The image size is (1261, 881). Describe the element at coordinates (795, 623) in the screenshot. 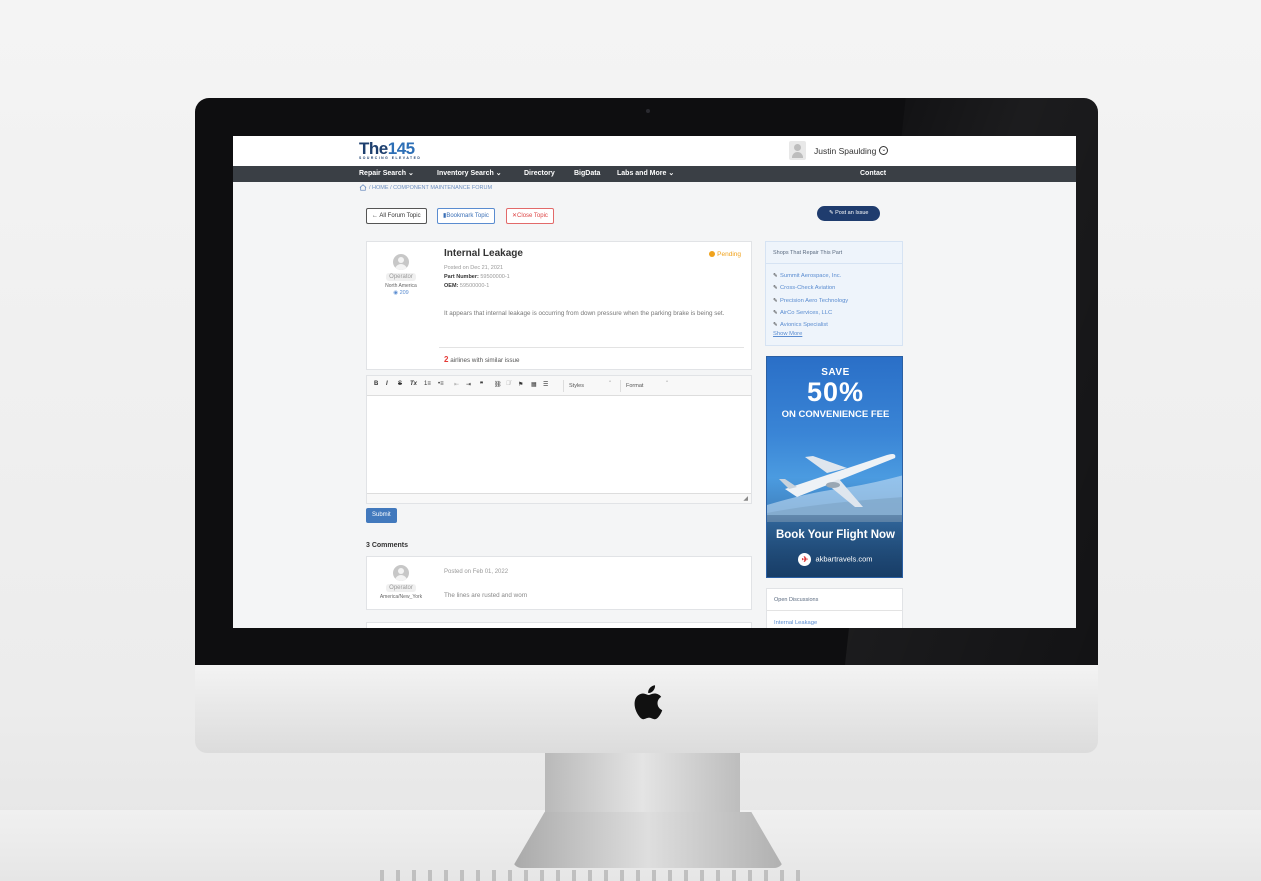

I see `open-discussion-link: Internal Leakage` at that location.